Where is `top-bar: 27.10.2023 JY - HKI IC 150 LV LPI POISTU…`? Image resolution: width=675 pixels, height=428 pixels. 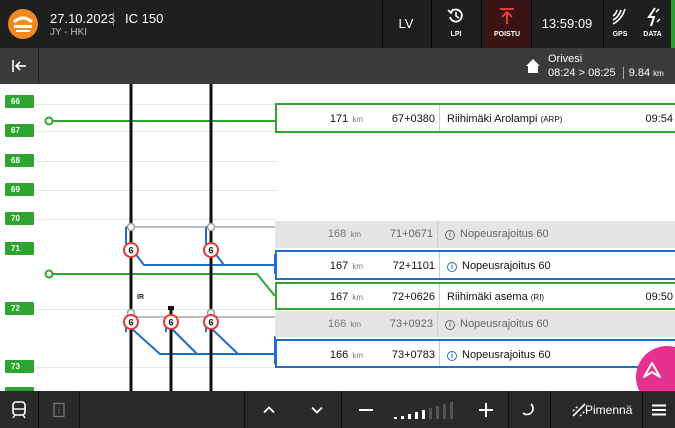 top-bar: 27.10.2023 JY - HKI IC 150 LV LPI POISTU… is located at coordinates (337, 24).